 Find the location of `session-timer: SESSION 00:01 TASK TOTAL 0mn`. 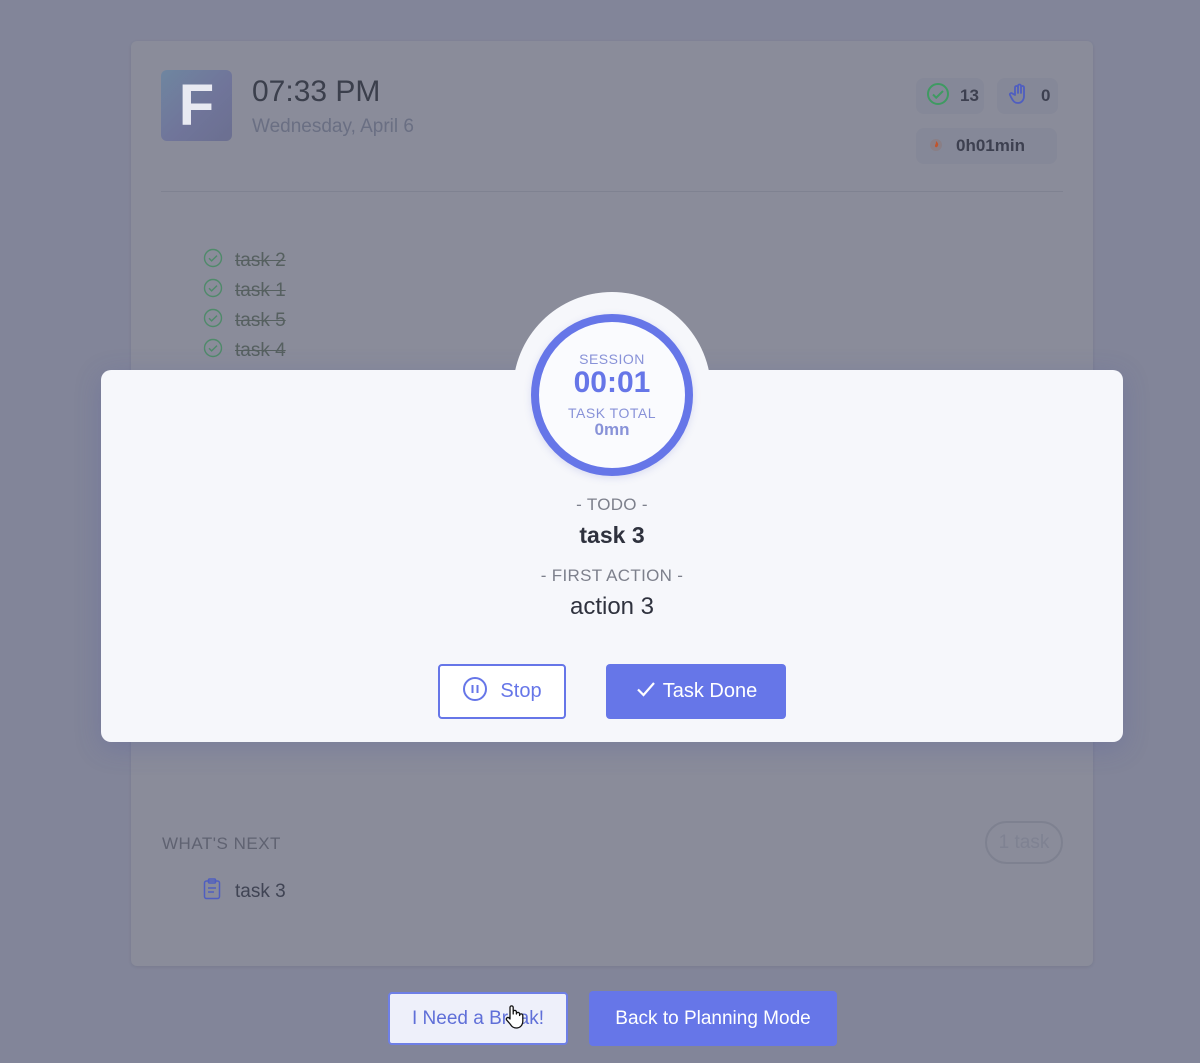

session-timer: SESSION 00:01 TASK TOTAL 0mn is located at coordinates (612, 395).